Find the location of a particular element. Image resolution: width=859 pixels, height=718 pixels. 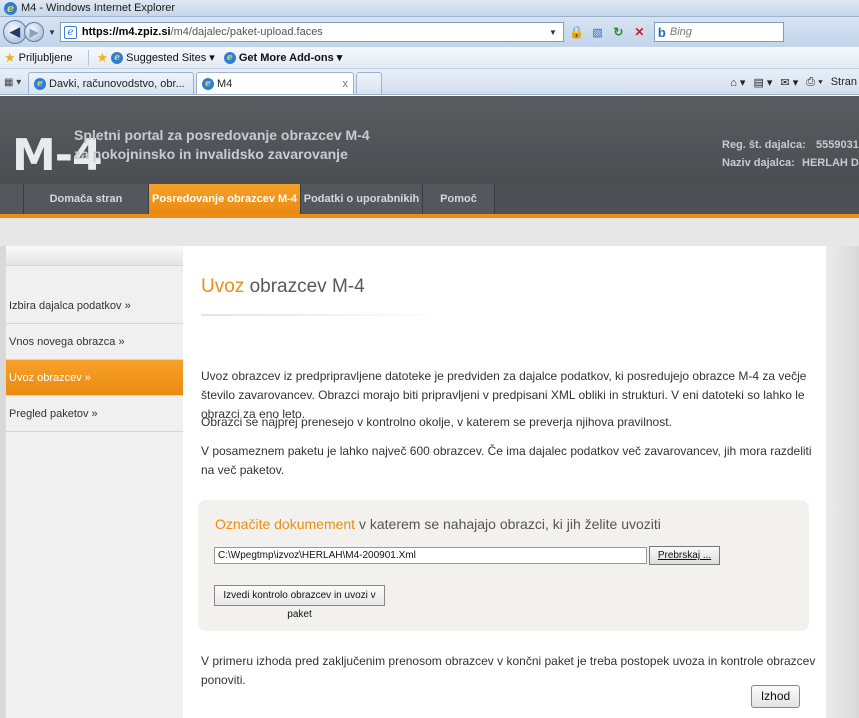

command-bar: ⌂ ▾ ▤ ▾ ✉ ▾ ⎙ ▾ Stran is located at coordinates (794, 82).